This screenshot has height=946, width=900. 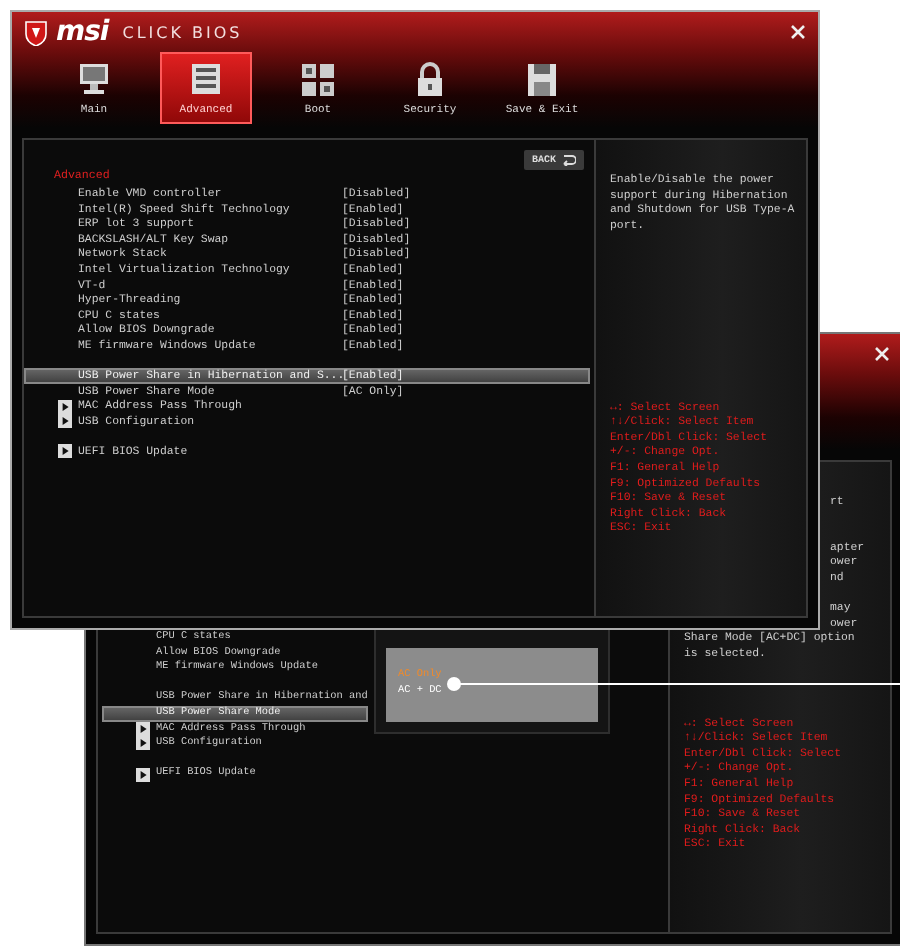 I want to click on grid-icon, so click(x=318, y=79).